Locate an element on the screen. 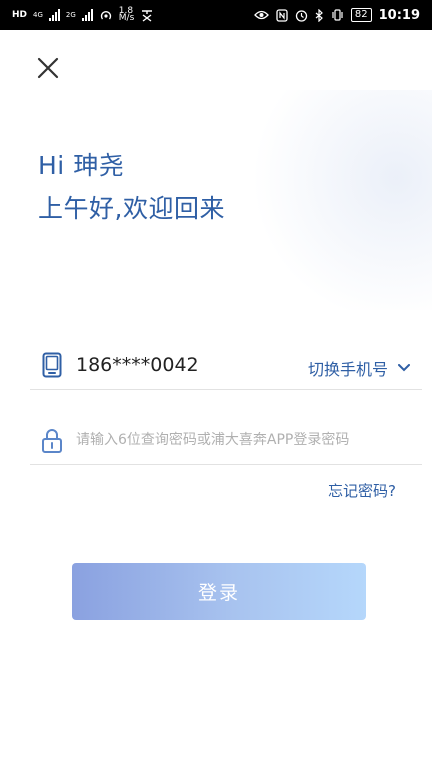 Image resolution: width=432 pixels, height=768 pixels. hotspot-icon is located at coordinates (105, 15).